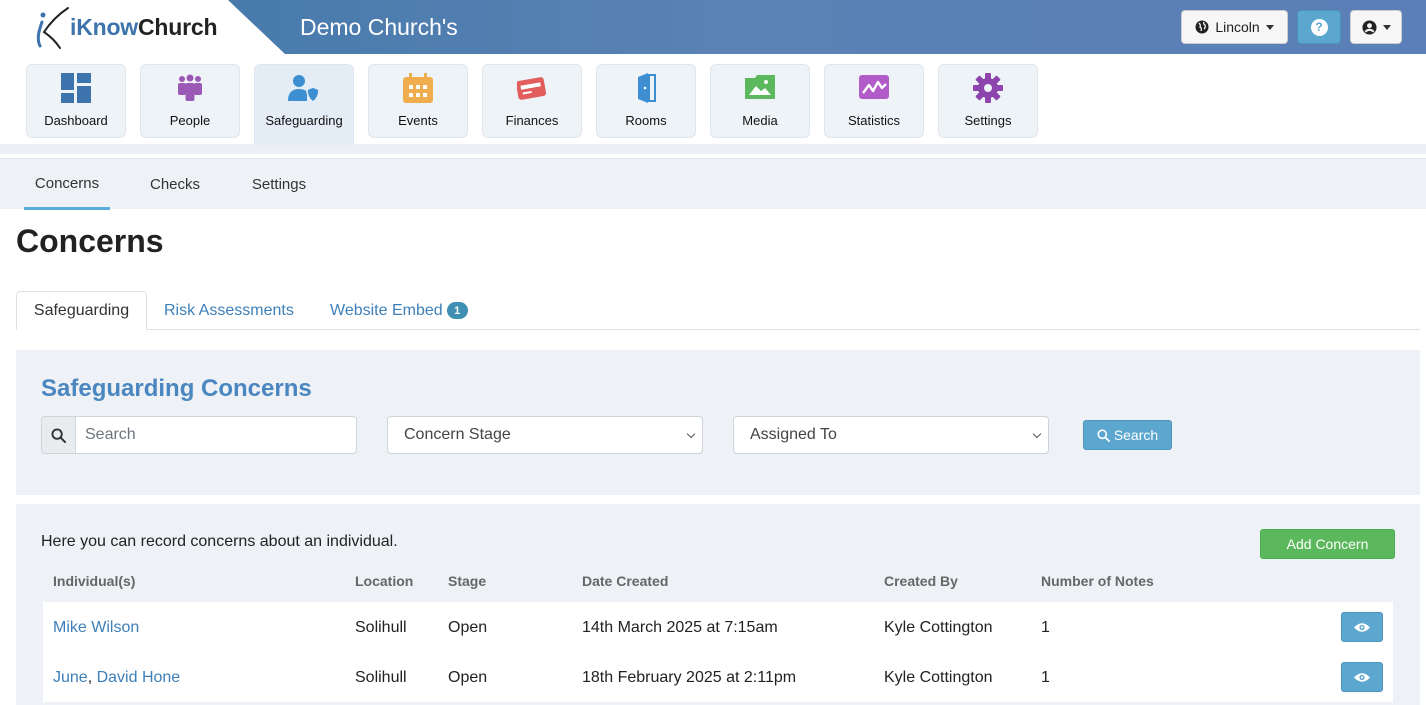 This screenshot has width=1426, height=705. I want to click on subtab-settings: Settings, so click(279, 184).